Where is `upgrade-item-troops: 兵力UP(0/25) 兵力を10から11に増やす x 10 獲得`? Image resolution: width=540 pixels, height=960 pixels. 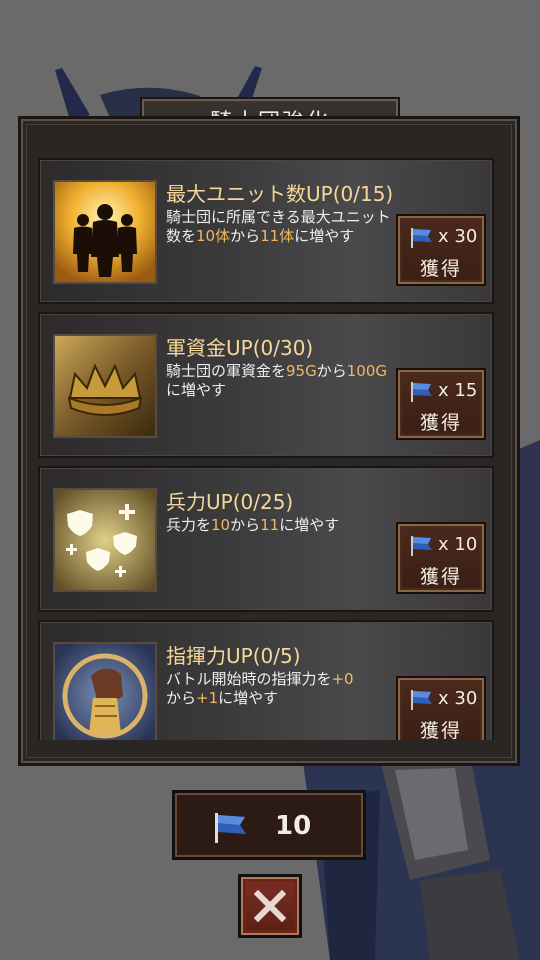 upgrade-item-troops: 兵力UP(0/25) 兵力を10から11に増やす x 10 獲得 is located at coordinates (266, 539).